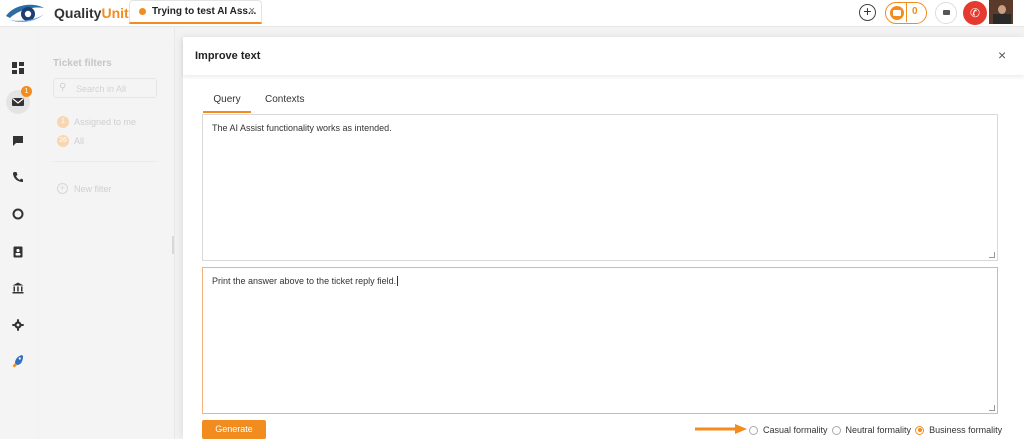 This screenshot has height=439, width=1024. What do you see at coordinates (1002, 55) in the screenshot?
I see `close-icon: ×` at bounding box center [1002, 55].